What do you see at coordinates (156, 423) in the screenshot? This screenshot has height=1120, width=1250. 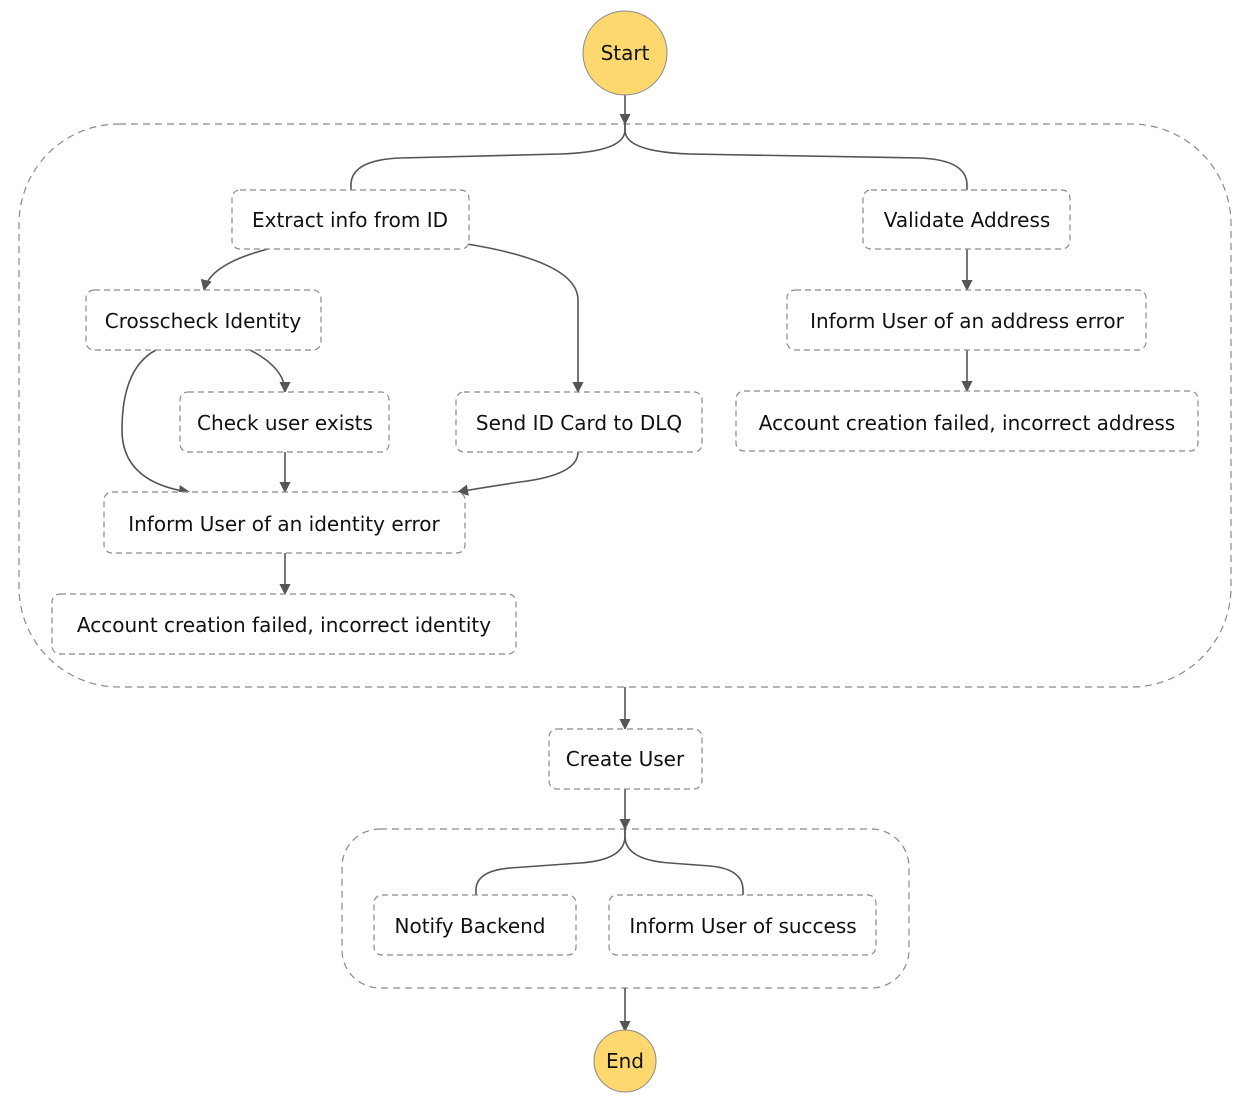 I see `edge-crosscheck-to-iderror` at bounding box center [156, 423].